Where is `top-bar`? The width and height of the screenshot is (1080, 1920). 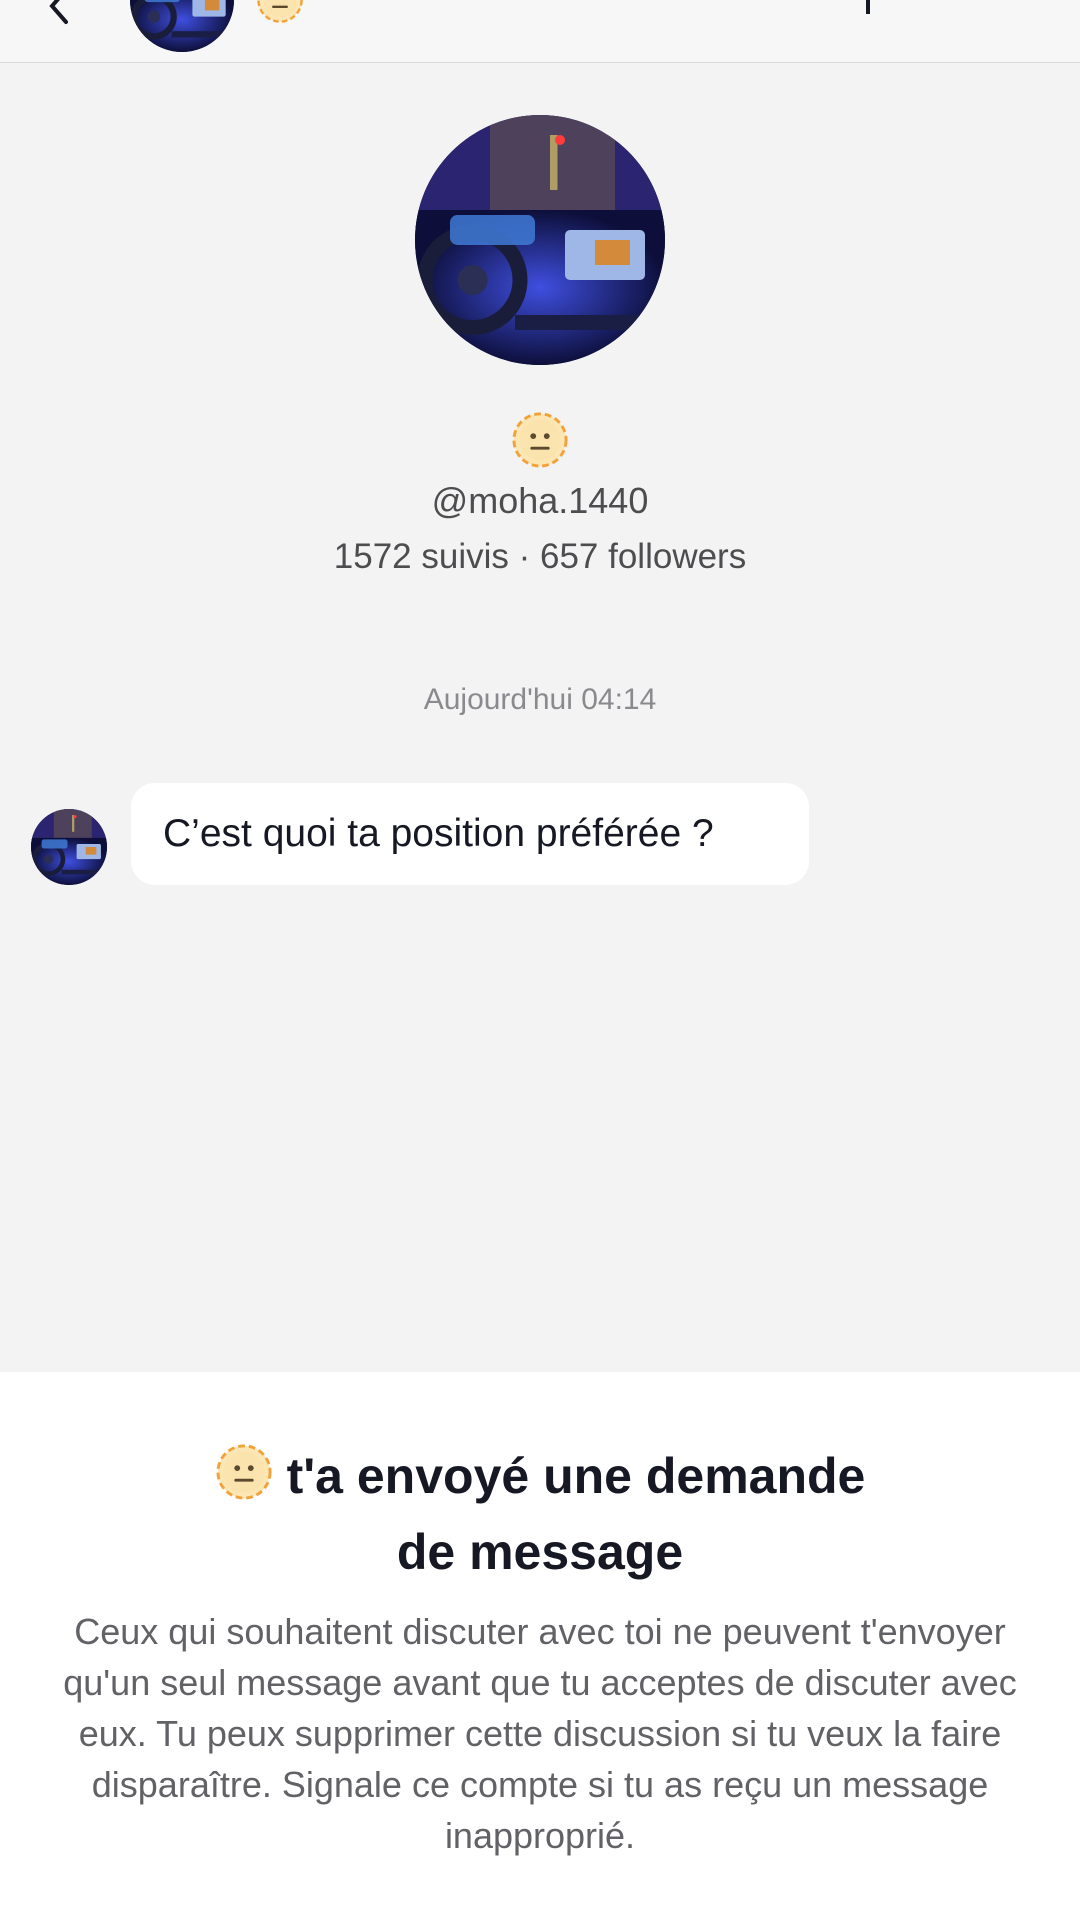
top-bar is located at coordinates (540, 31).